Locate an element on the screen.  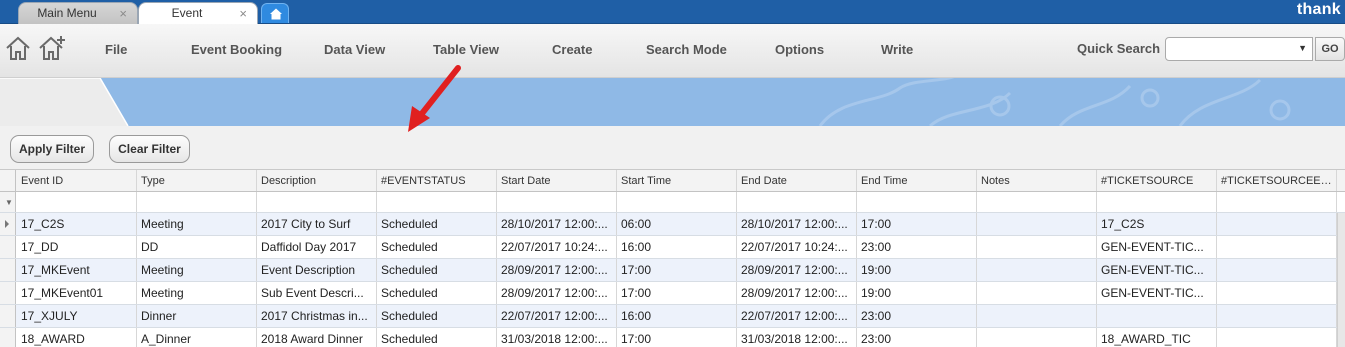
cell-description: Event Description is located at coordinates (317, 270).